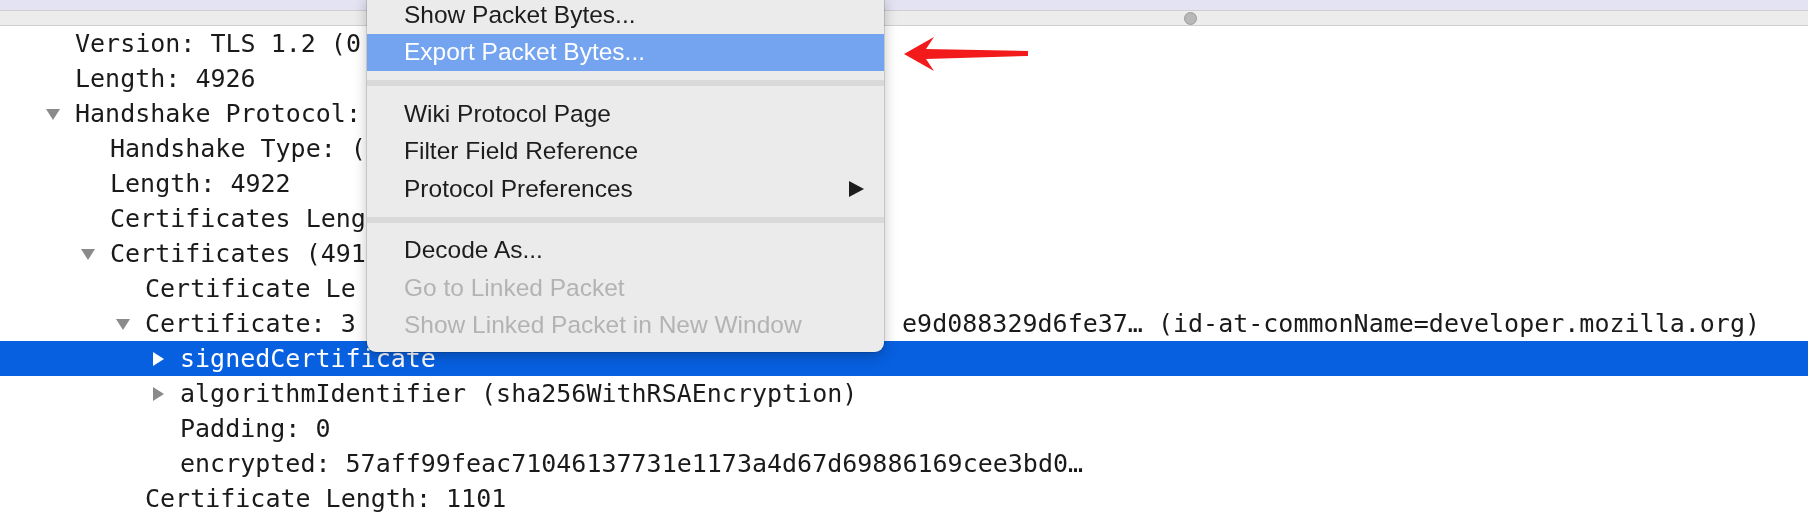 The width and height of the screenshot is (1808, 522). Describe the element at coordinates (165, 78) in the screenshot. I see `tree-label: Length: 4926` at that location.